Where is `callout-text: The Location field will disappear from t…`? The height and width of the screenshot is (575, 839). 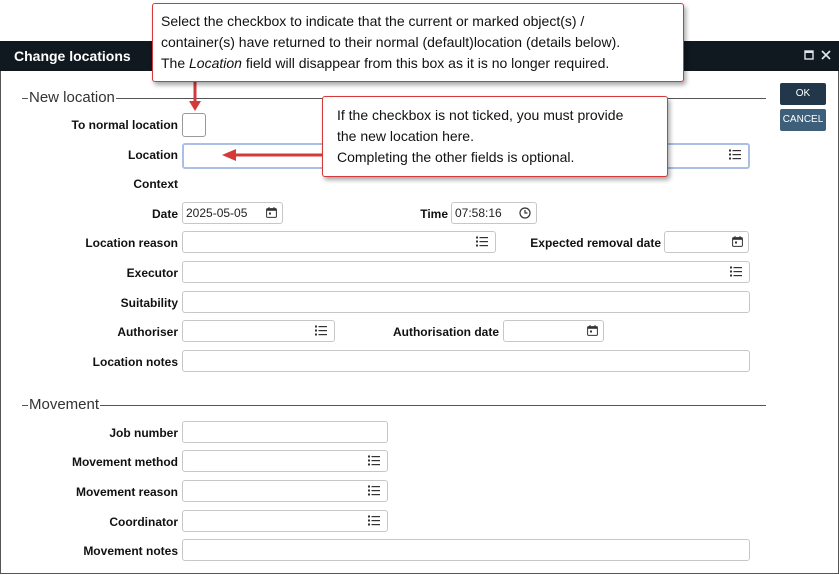
callout-text: The Location field will disappear from t… is located at coordinates (385, 63).